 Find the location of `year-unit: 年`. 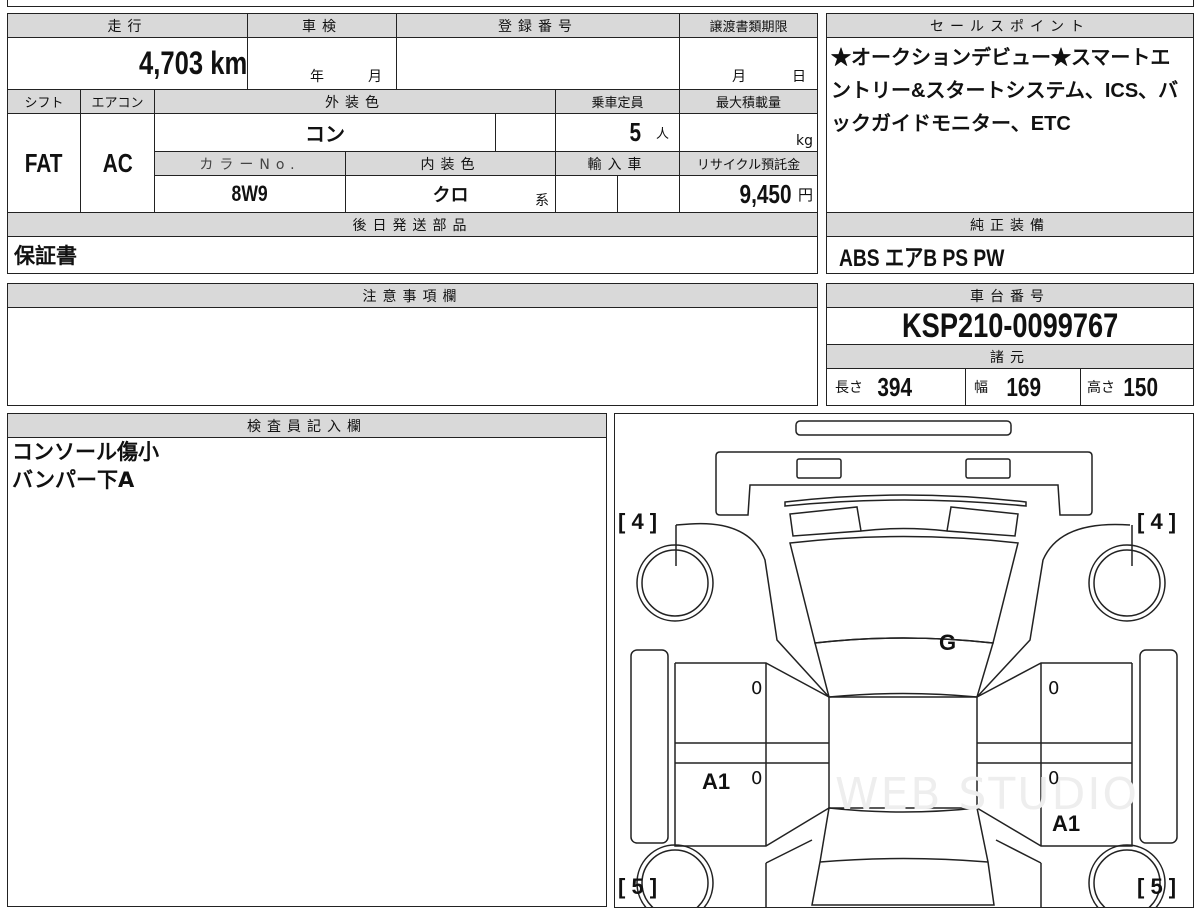

year-unit: 年 is located at coordinates (317, 77).